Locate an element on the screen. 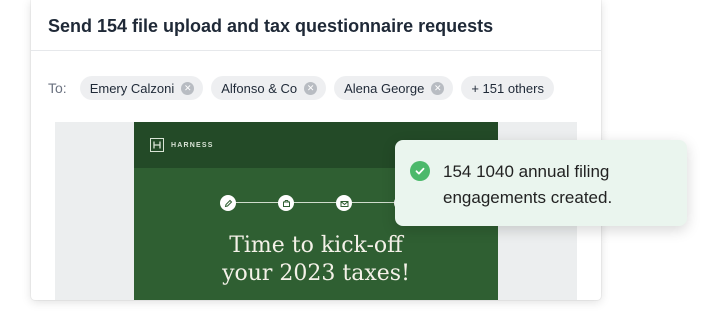 This screenshot has width=720, height=328. recipient-name: Emery Calzoni is located at coordinates (132, 88).